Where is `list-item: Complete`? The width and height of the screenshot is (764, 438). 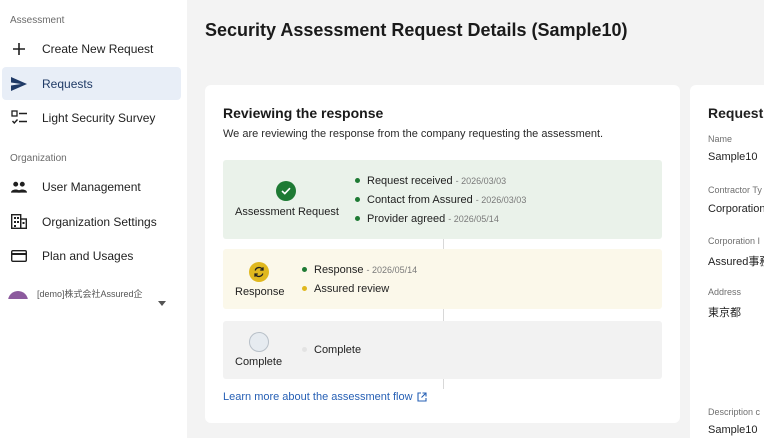
list-item: Complete is located at coordinates (331, 349).